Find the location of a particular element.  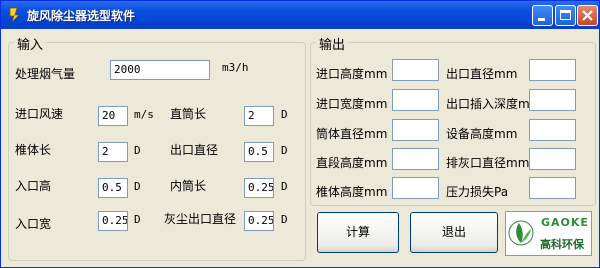

output-pressure-loss-label: 压力损失Pa is located at coordinates (477, 192).